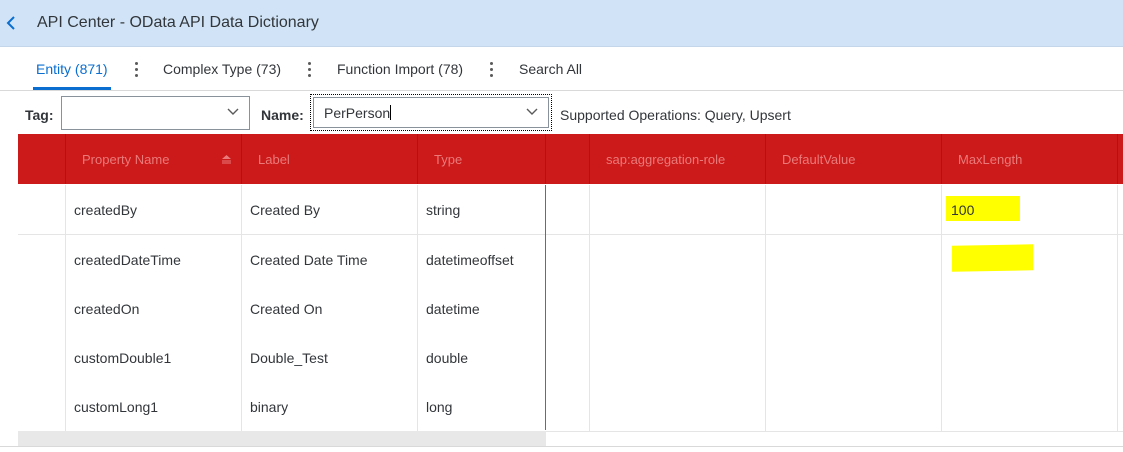  What do you see at coordinates (289, 357) in the screenshot?
I see `cell-label: Double_Test` at bounding box center [289, 357].